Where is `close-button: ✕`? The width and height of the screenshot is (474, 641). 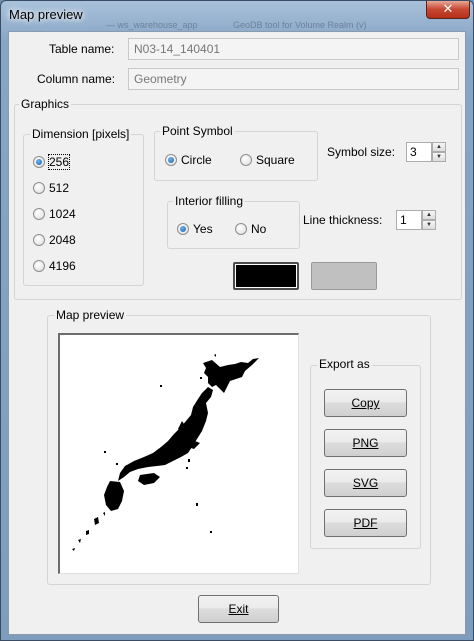
close-button: ✕ is located at coordinates (448, 10).